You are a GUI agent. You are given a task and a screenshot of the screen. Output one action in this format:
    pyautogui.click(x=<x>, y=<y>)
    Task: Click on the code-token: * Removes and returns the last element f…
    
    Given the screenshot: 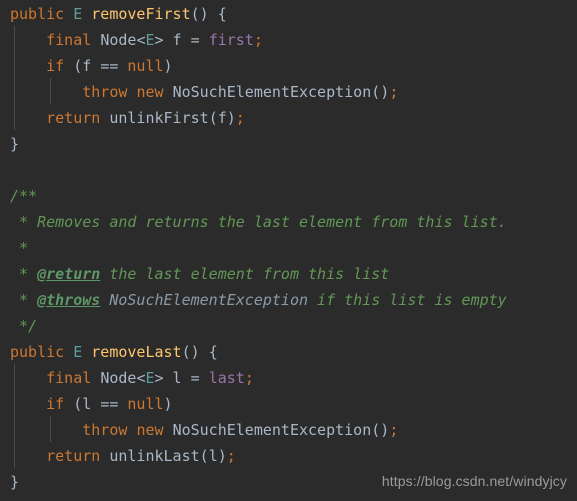 What is the action you would take?
    pyautogui.click(x=258, y=222)
    